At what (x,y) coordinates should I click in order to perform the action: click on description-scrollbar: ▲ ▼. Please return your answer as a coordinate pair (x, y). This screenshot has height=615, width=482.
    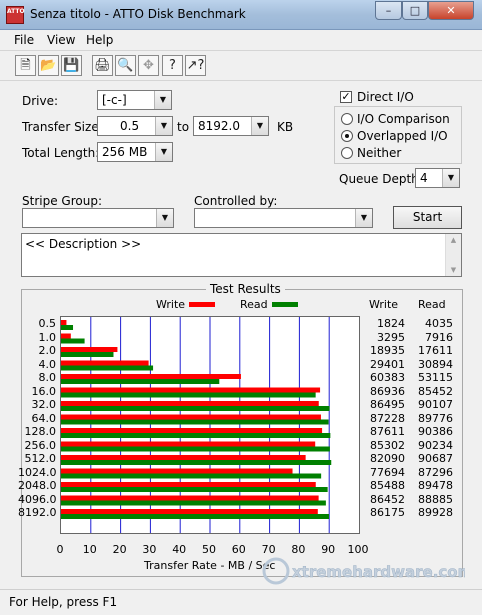
    Looking at the image, I should click on (453, 255).